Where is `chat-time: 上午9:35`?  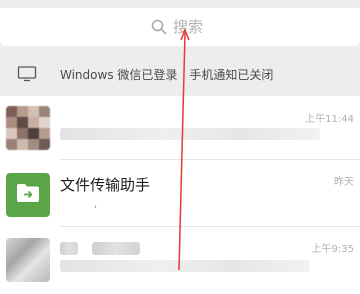
chat-time: 上午9:35 is located at coordinates (332, 249).